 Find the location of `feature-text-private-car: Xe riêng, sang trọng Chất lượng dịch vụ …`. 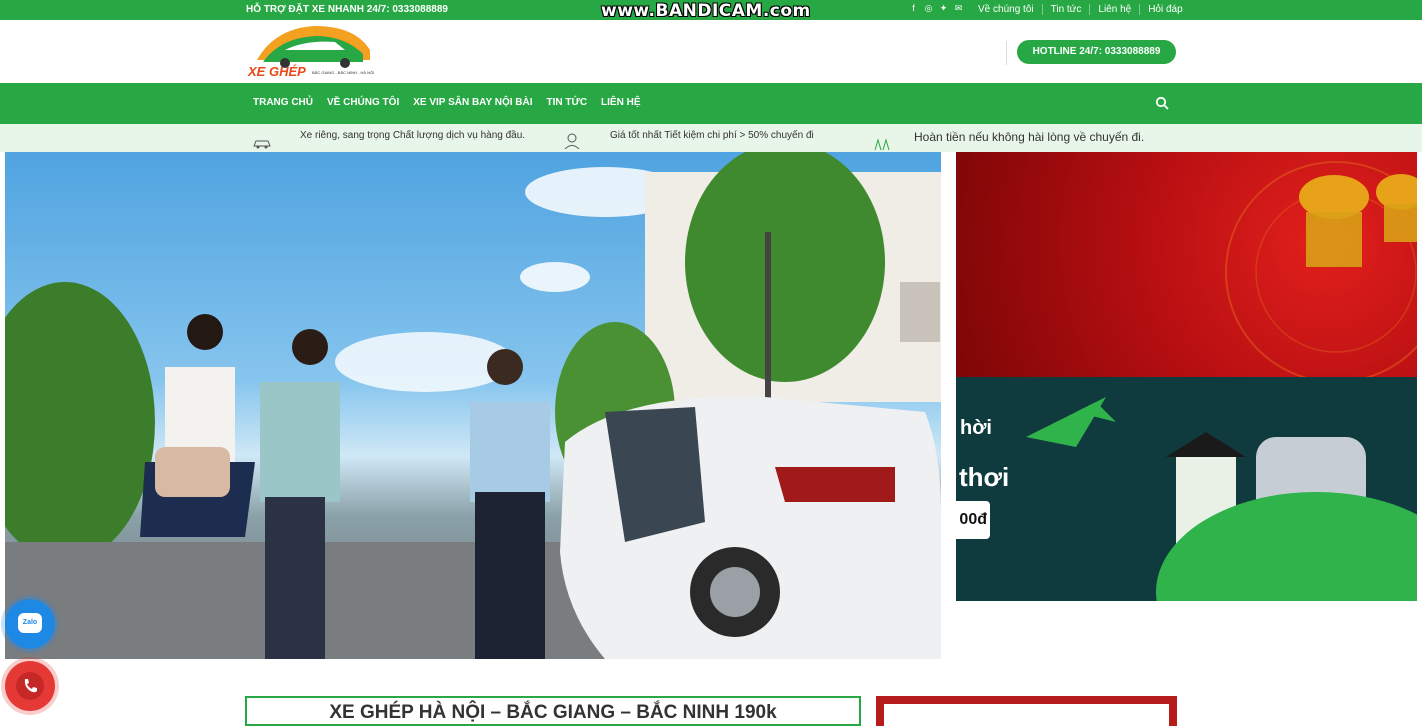

feature-text-private-car: Xe riêng, sang trọng Chất lượng dịch vụ … is located at coordinates (413, 135).